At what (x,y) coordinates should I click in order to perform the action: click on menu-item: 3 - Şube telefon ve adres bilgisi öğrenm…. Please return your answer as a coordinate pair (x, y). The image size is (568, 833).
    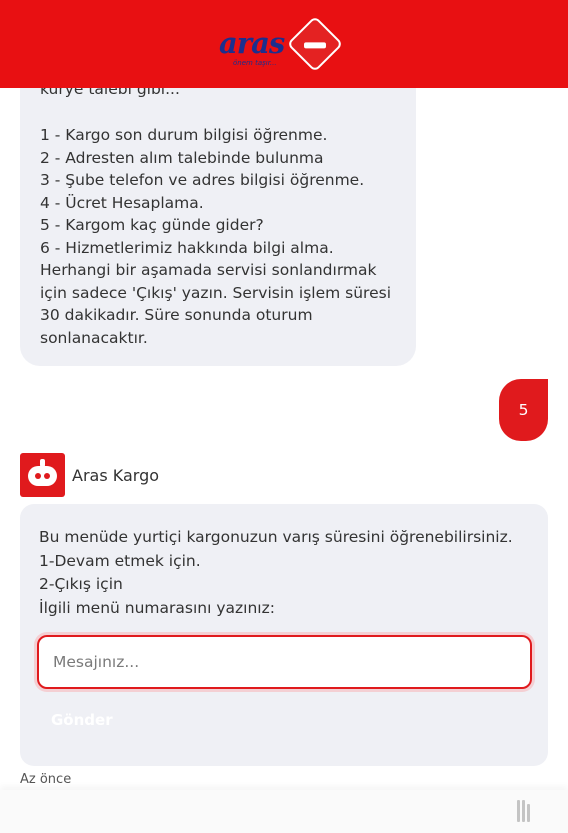
    Looking at the image, I should click on (202, 180).